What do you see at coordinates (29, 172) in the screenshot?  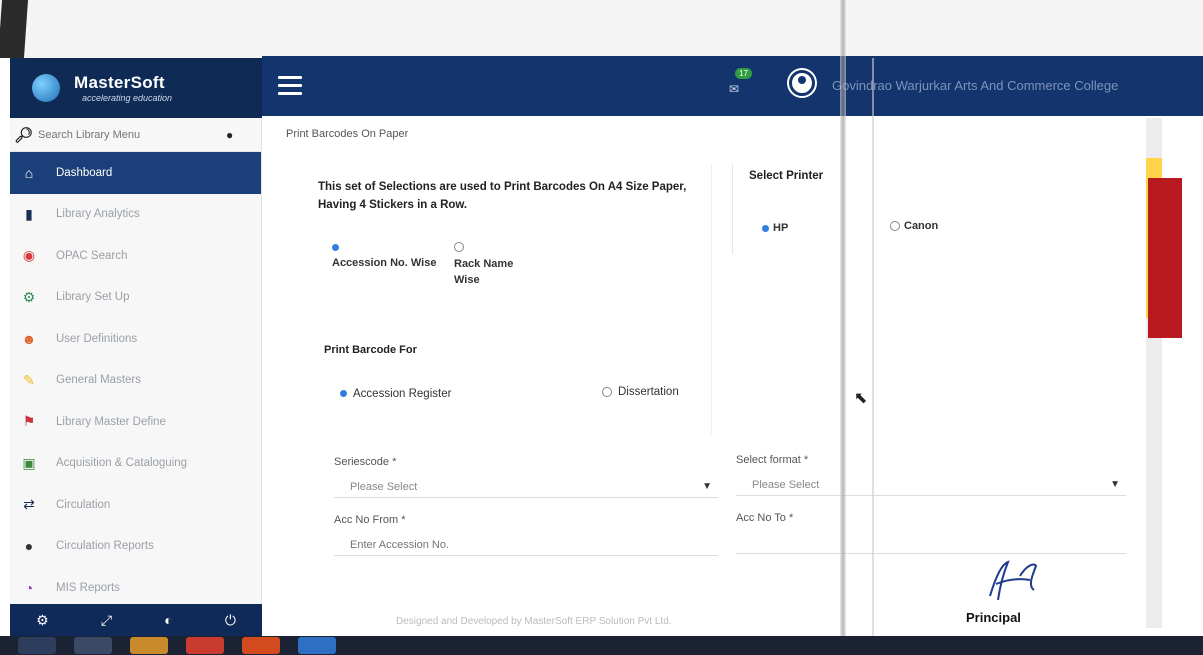 I see `home-icon: ⌂` at bounding box center [29, 172].